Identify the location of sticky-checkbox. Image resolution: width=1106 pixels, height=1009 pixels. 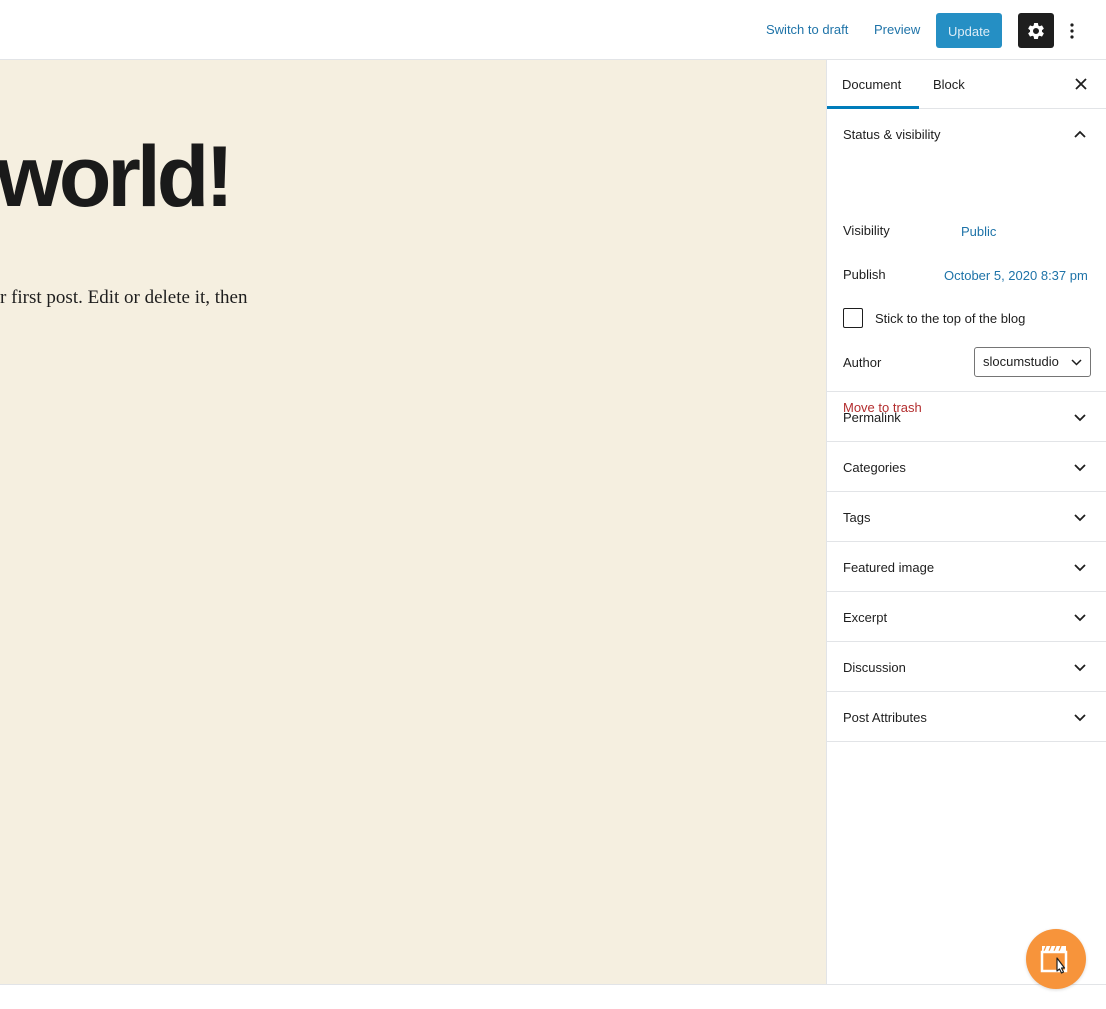
(853, 318).